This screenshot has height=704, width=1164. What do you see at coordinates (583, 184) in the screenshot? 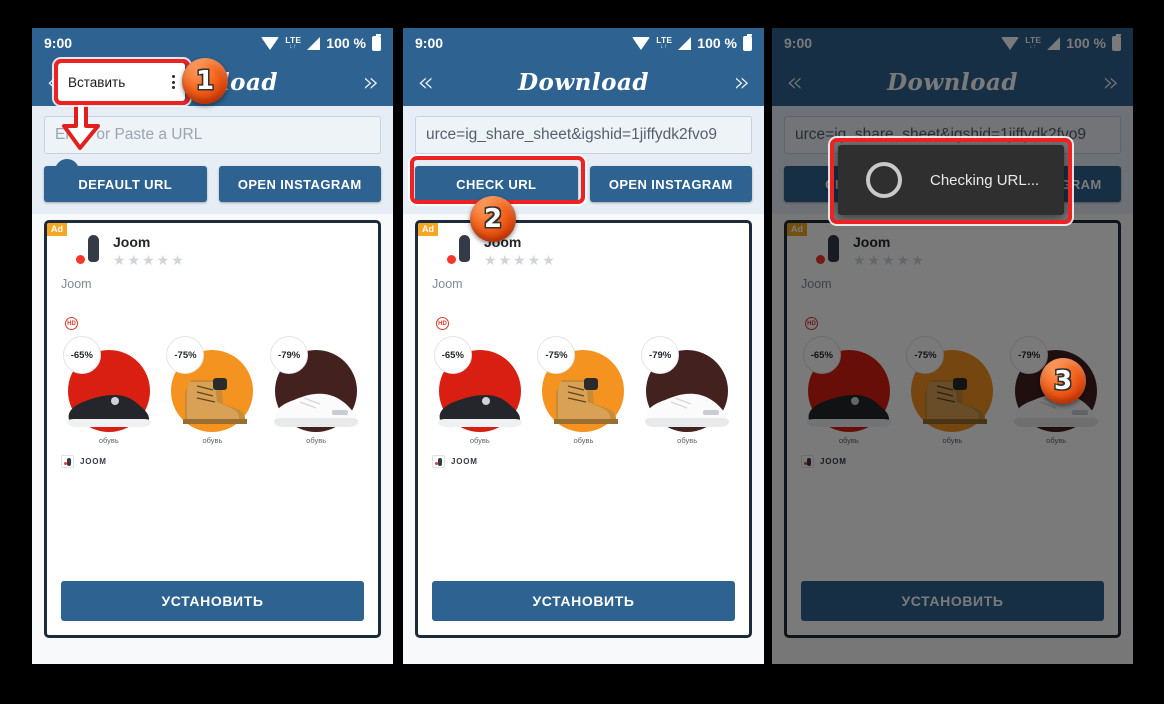
I see `action-button-row: CHECK URL OPEN INSTAGRAM` at bounding box center [583, 184].